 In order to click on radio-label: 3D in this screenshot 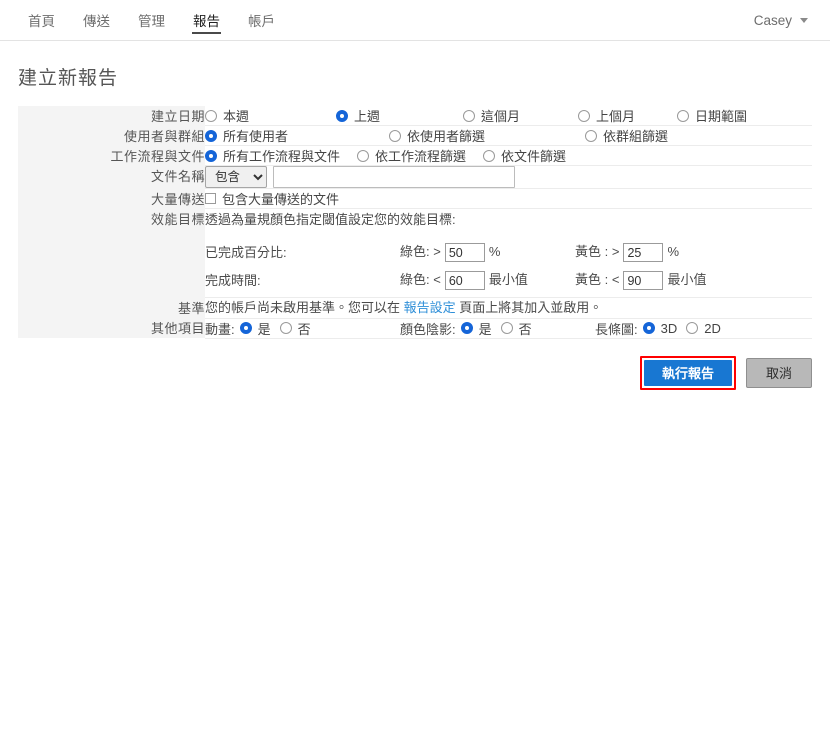, I will do `click(669, 328)`.